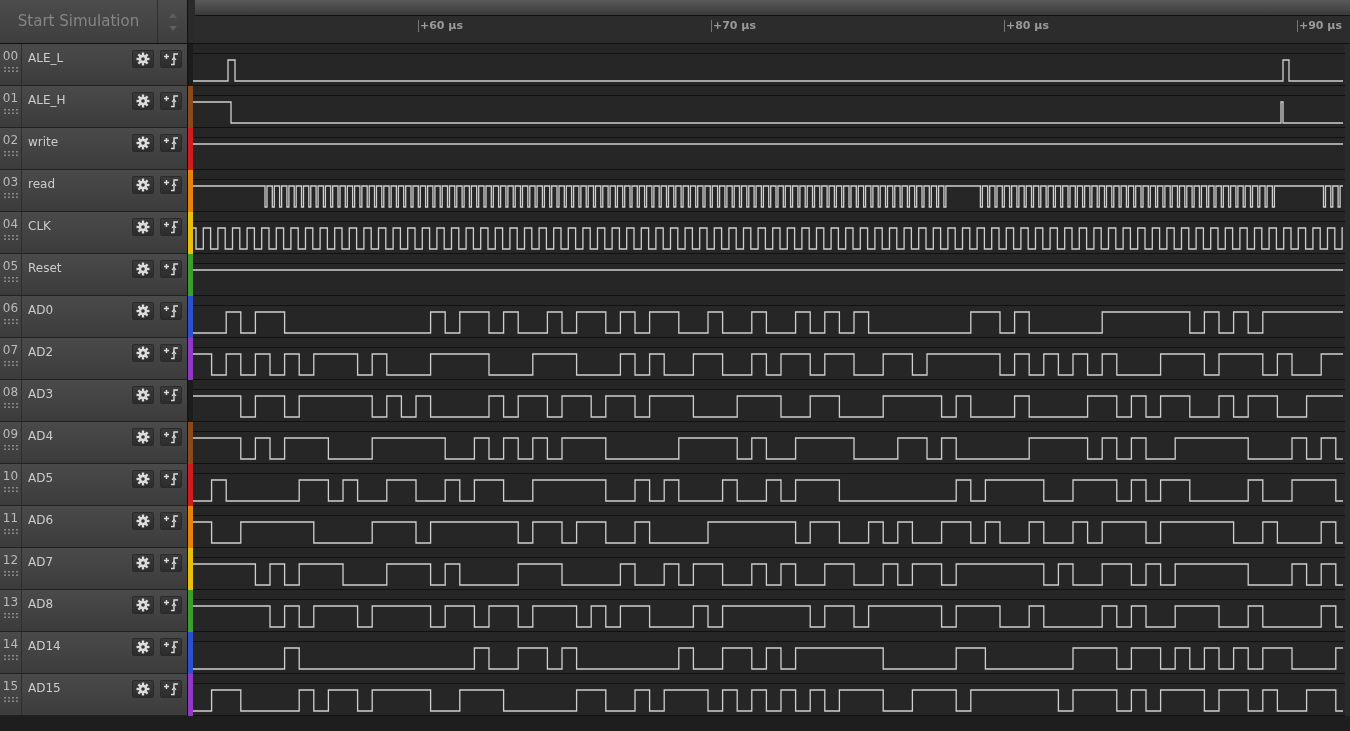 This screenshot has height=731, width=1350. Describe the element at coordinates (10, 392) in the screenshot. I see `channel-number: 08` at that location.